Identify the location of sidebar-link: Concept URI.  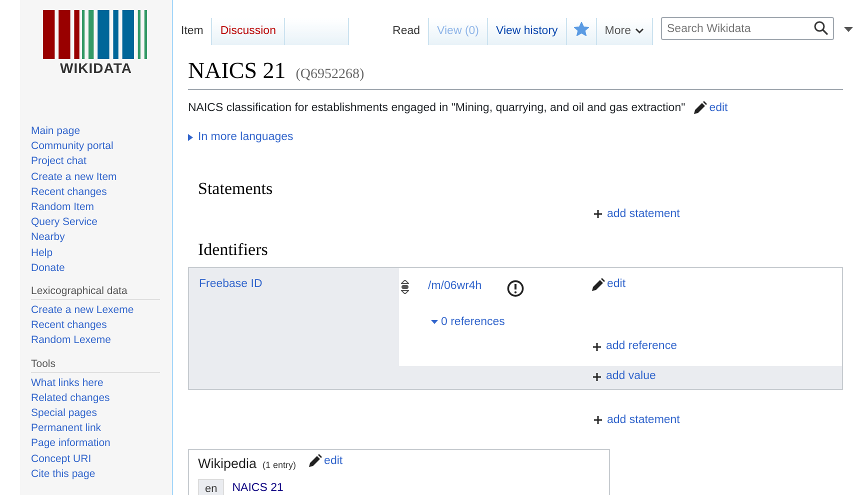
(101, 459).